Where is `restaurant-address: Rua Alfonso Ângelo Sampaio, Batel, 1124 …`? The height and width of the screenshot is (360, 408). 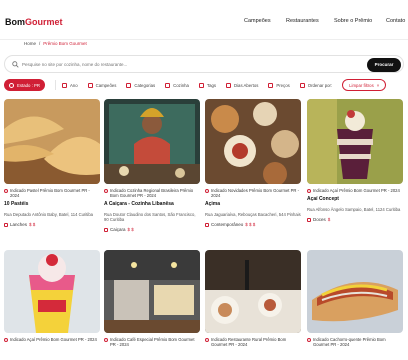 restaurant-address: Rua Alfonso Ângelo Sampaio, Batel, 1124 … is located at coordinates (354, 210).